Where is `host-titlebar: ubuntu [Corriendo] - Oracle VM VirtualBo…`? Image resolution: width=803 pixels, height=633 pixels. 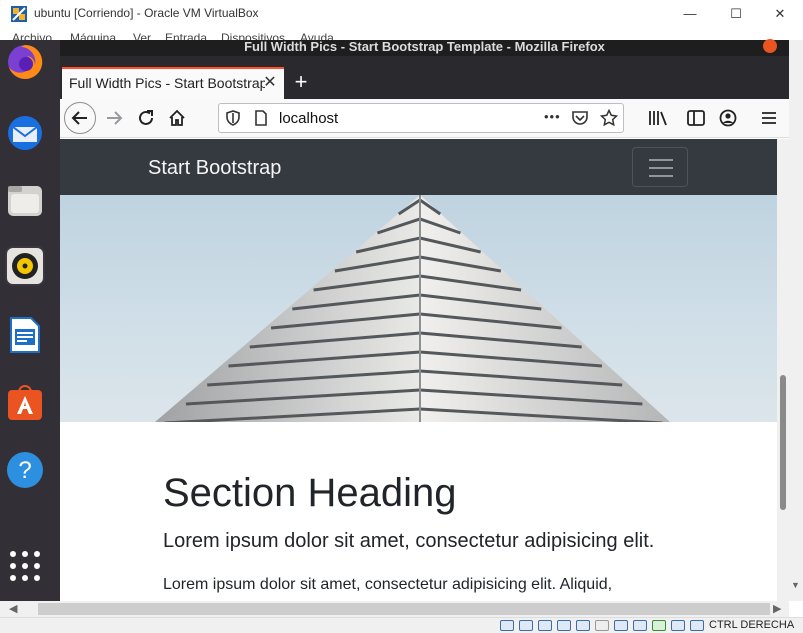
host-titlebar: ubuntu [Corriendo] - Oracle VM VirtualBo… is located at coordinates (401, 13).